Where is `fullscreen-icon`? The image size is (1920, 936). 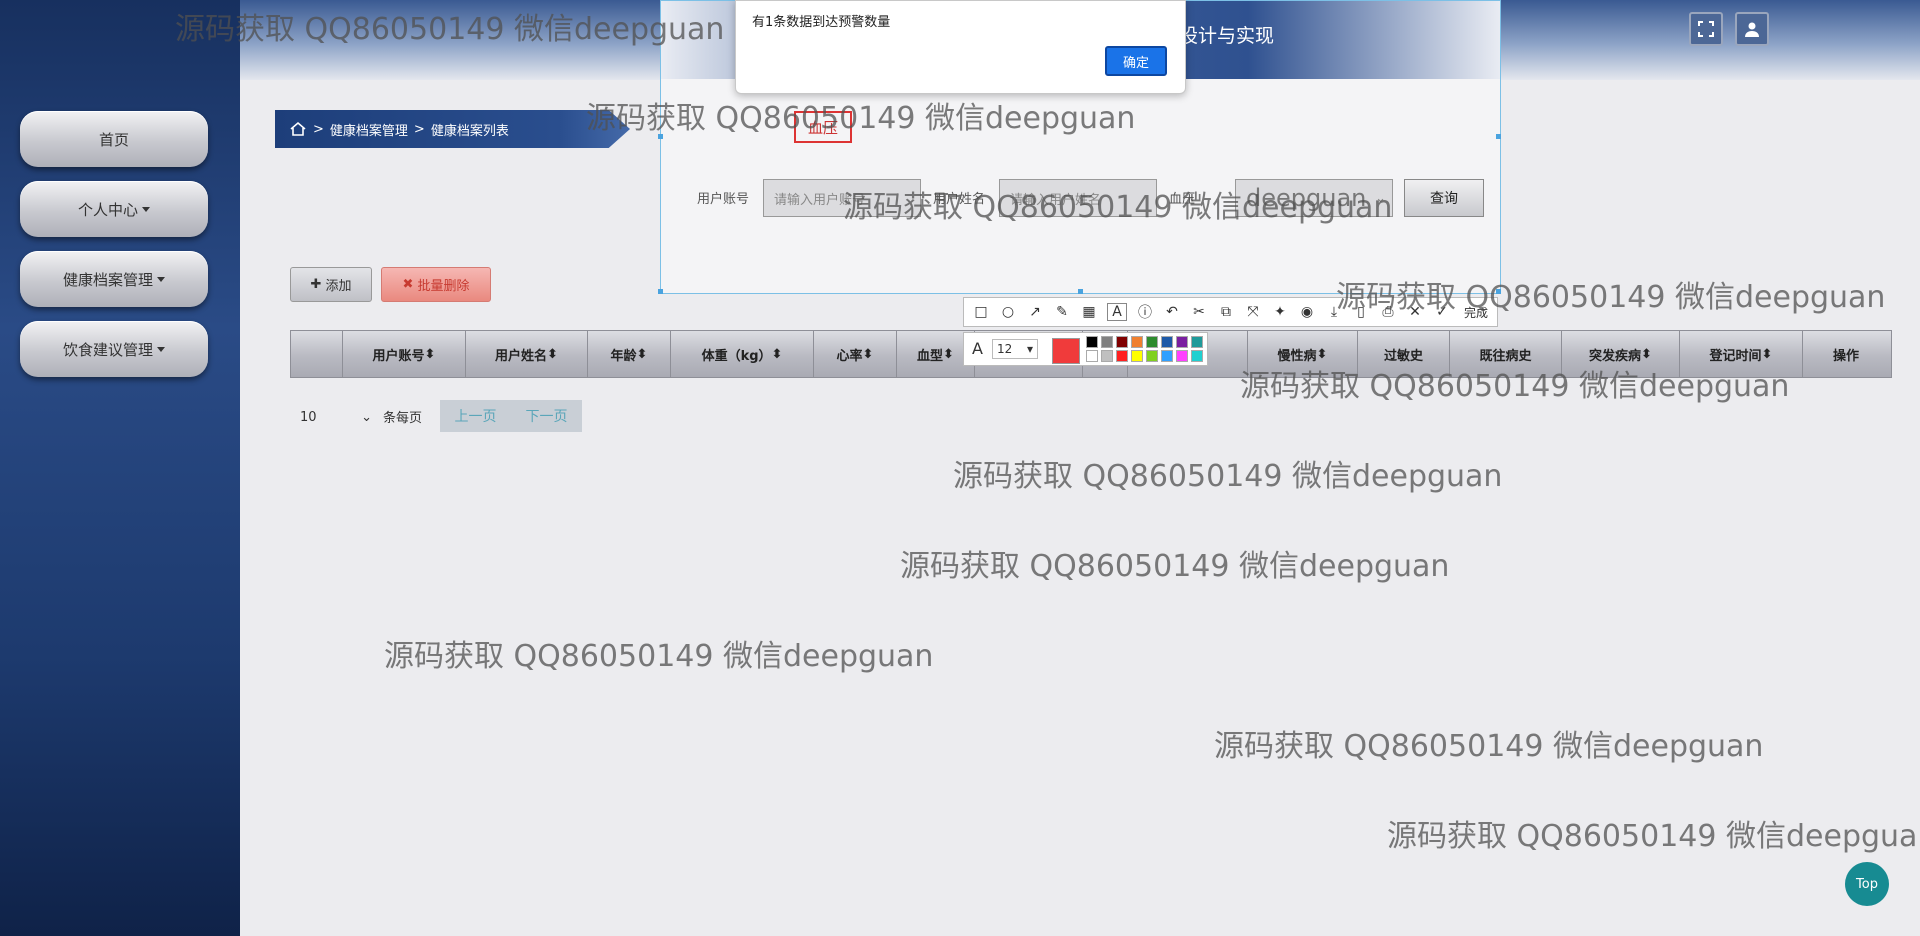
fullscreen-icon is located at coordinates (1706, 29).